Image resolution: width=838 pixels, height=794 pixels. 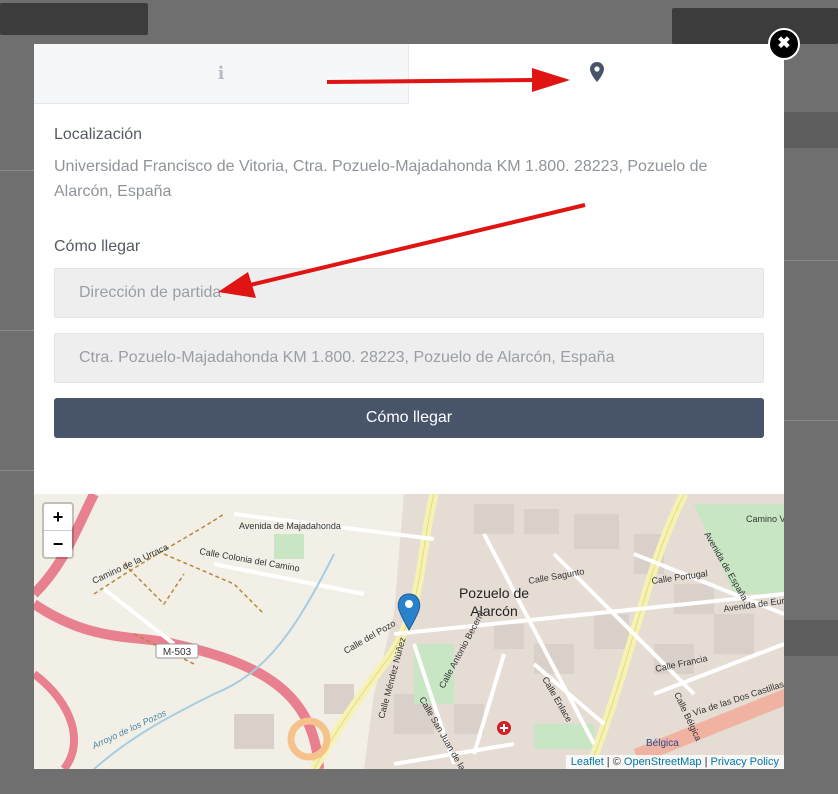 What do you see at coordinates (663, 762) in the screenshot?
I see `openstreetmap-link: OpenStreetMap` at bounding box center [663, 762].